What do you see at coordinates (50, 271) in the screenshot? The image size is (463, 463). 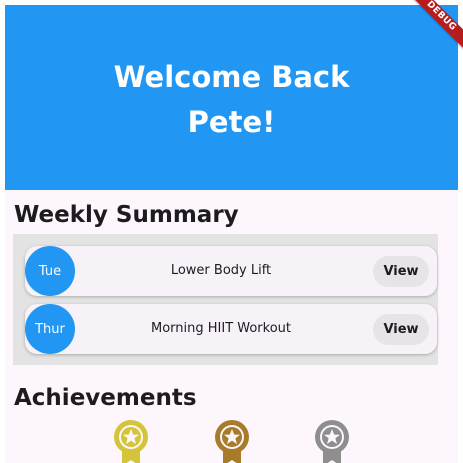 I see `day-avatar: Tue` at bounding box center [50, 271].